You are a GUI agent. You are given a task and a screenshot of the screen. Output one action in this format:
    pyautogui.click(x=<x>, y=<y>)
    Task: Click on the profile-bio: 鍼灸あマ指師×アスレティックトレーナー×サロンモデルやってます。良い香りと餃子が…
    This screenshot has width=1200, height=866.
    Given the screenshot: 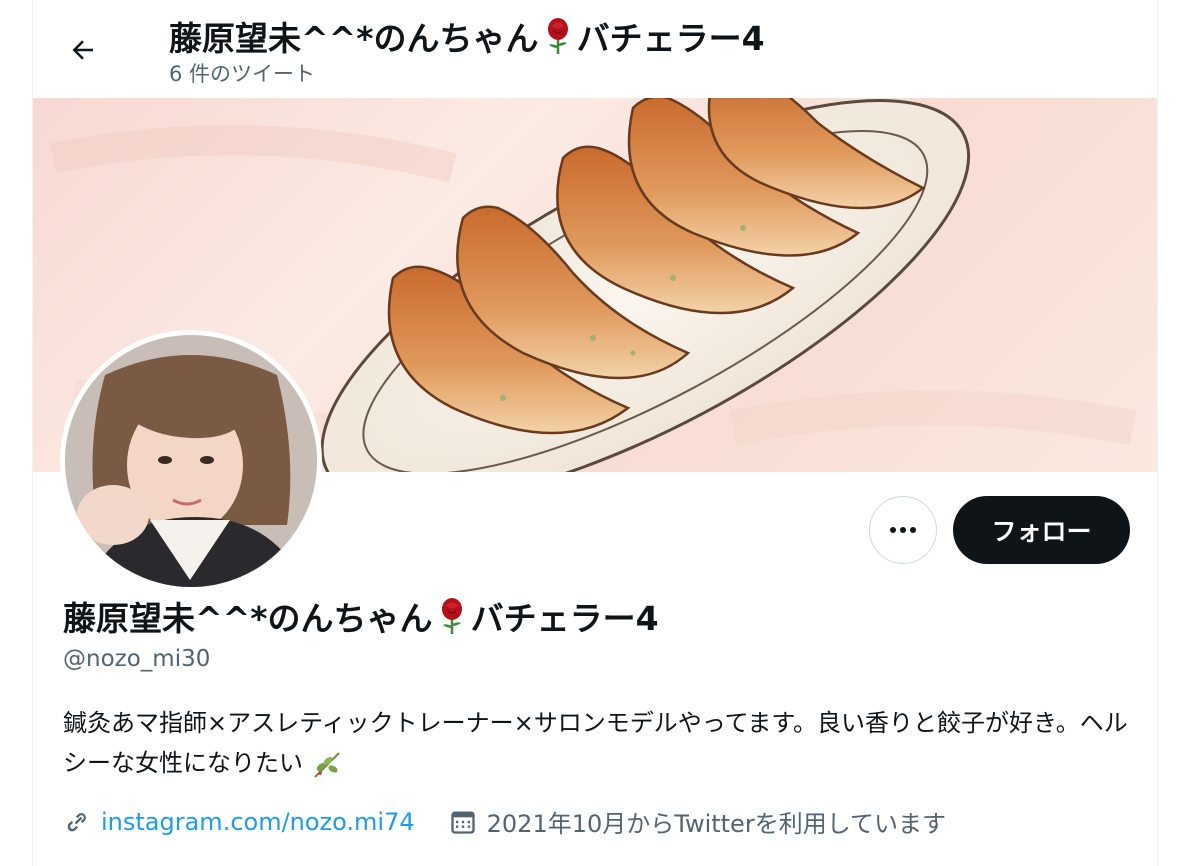 What is the action you would take?
    pyautogui.click(x=598, y=743)
    